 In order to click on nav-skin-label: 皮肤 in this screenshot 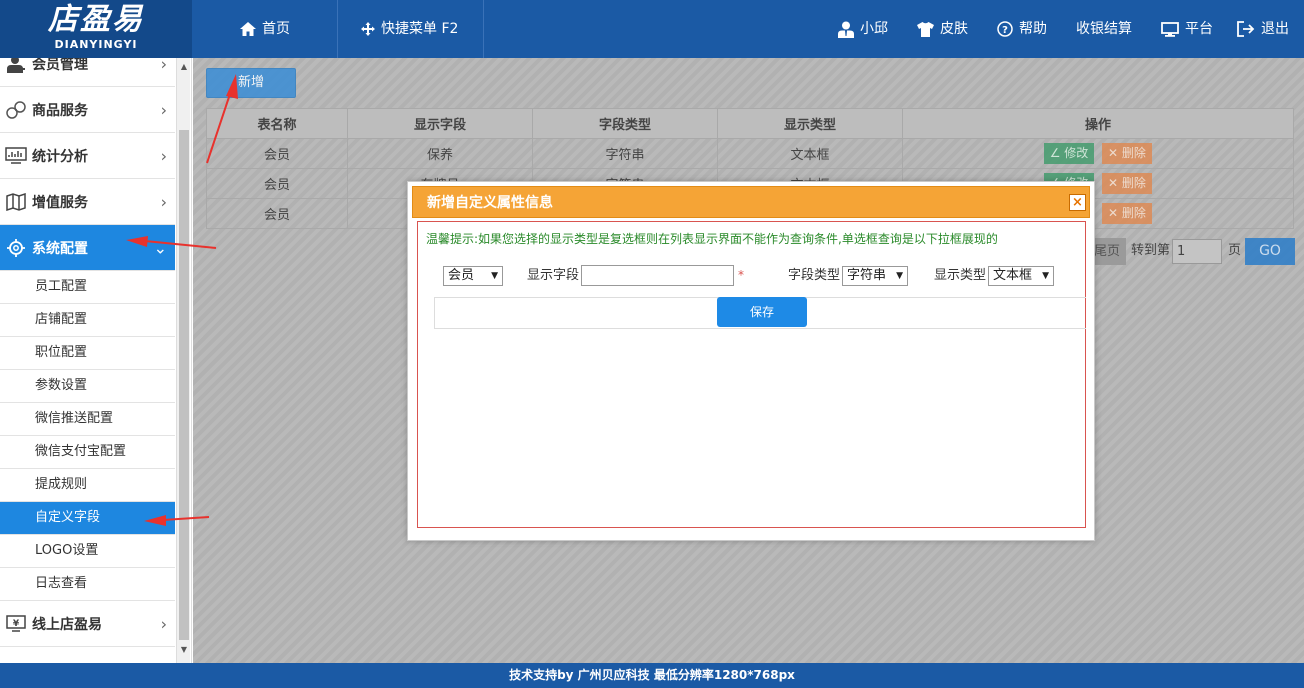, I will do `click(954, 29)`.